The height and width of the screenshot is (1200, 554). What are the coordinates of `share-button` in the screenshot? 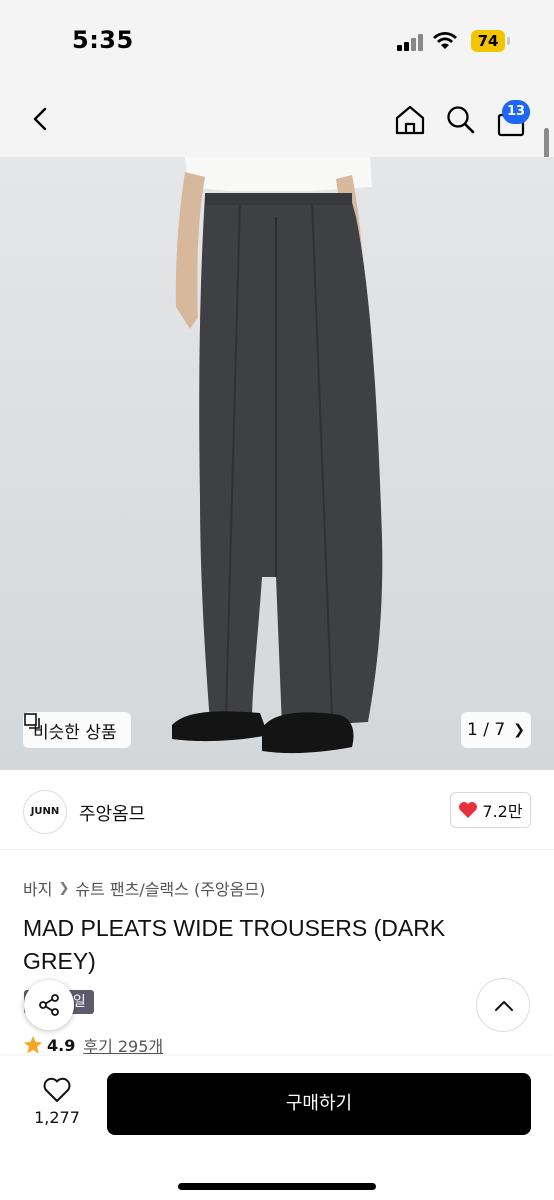 It's located at (49, 1005).